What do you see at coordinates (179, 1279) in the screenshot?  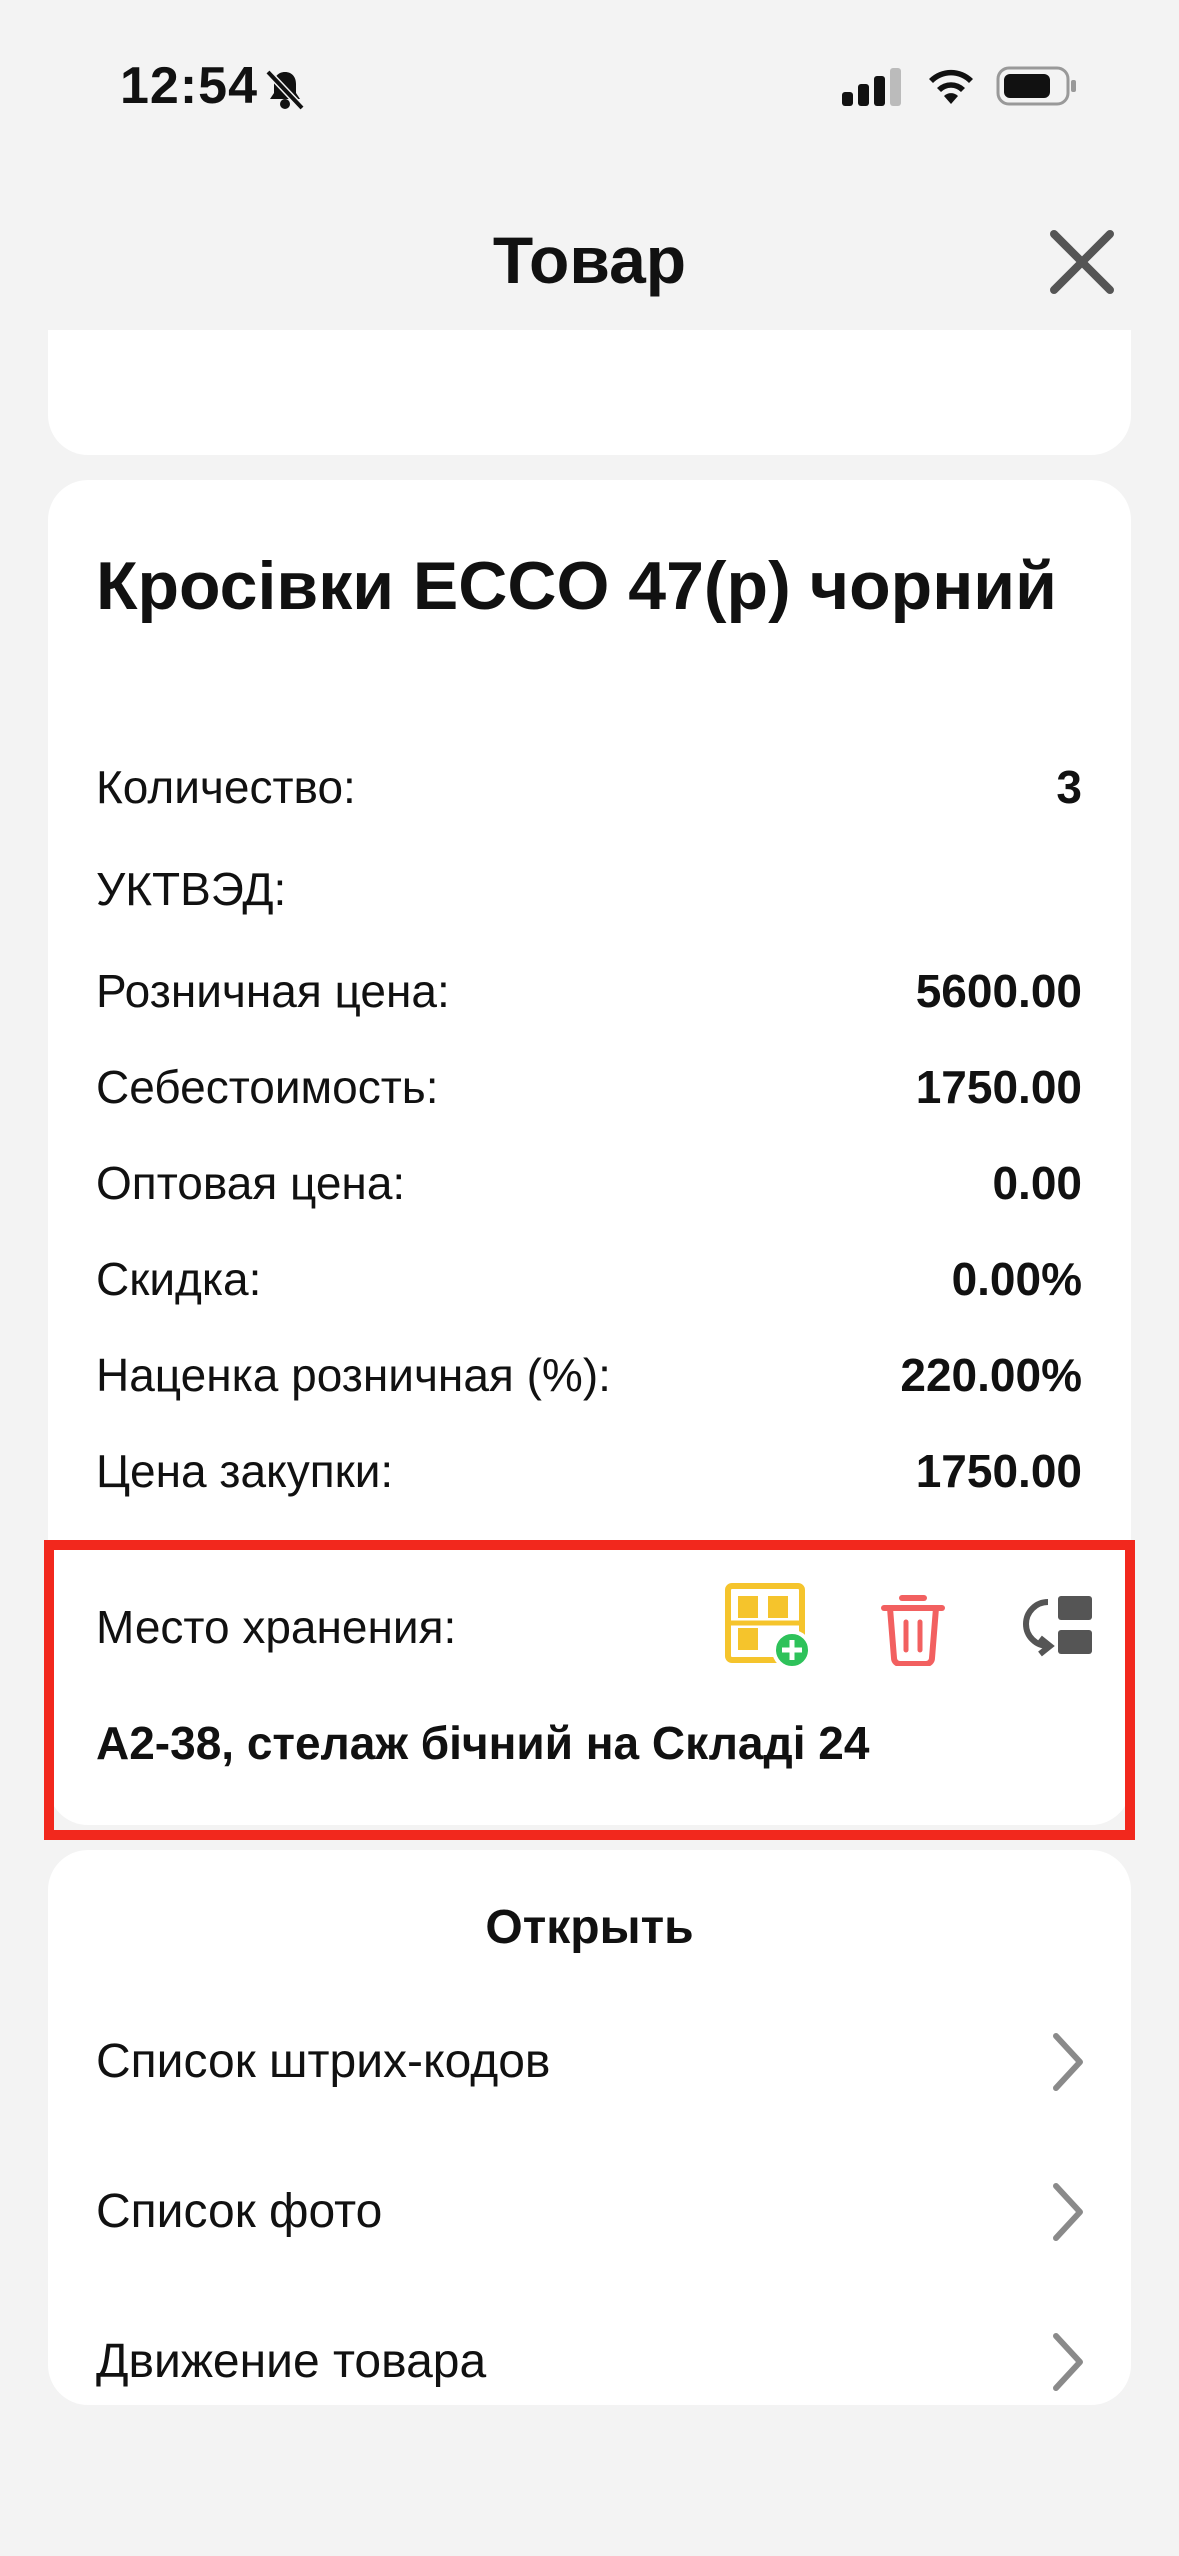 I see `field-label: Скидка:` at bounding box center [179, 1279].